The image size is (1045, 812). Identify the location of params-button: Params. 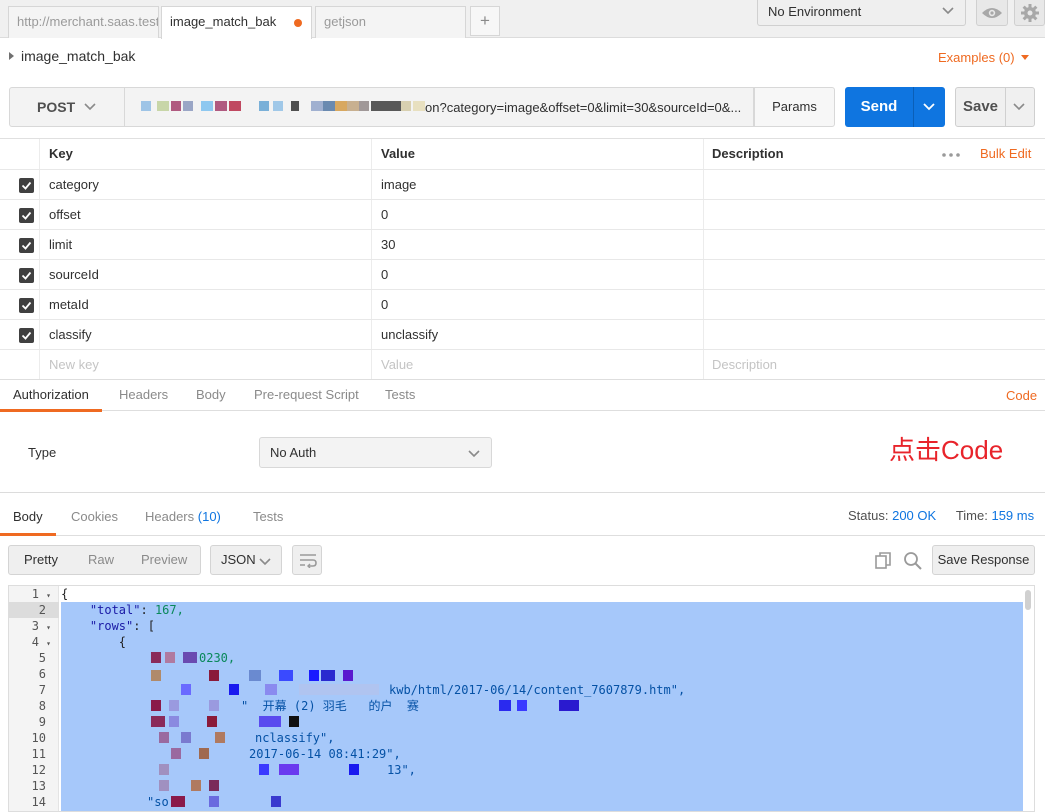
(794, 107).